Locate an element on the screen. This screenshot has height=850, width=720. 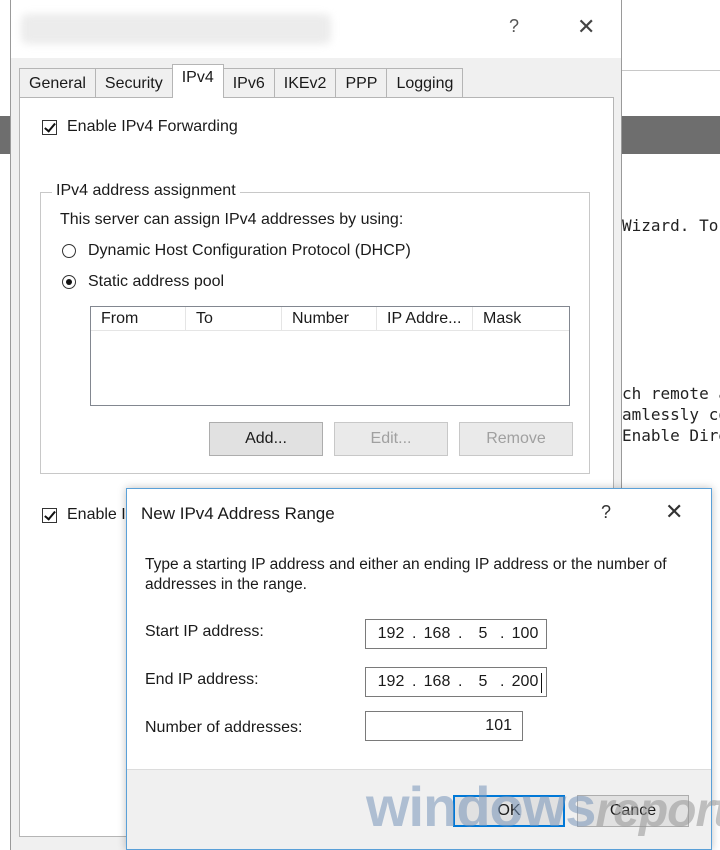
column-from: From is located at coordinates (138, 318).